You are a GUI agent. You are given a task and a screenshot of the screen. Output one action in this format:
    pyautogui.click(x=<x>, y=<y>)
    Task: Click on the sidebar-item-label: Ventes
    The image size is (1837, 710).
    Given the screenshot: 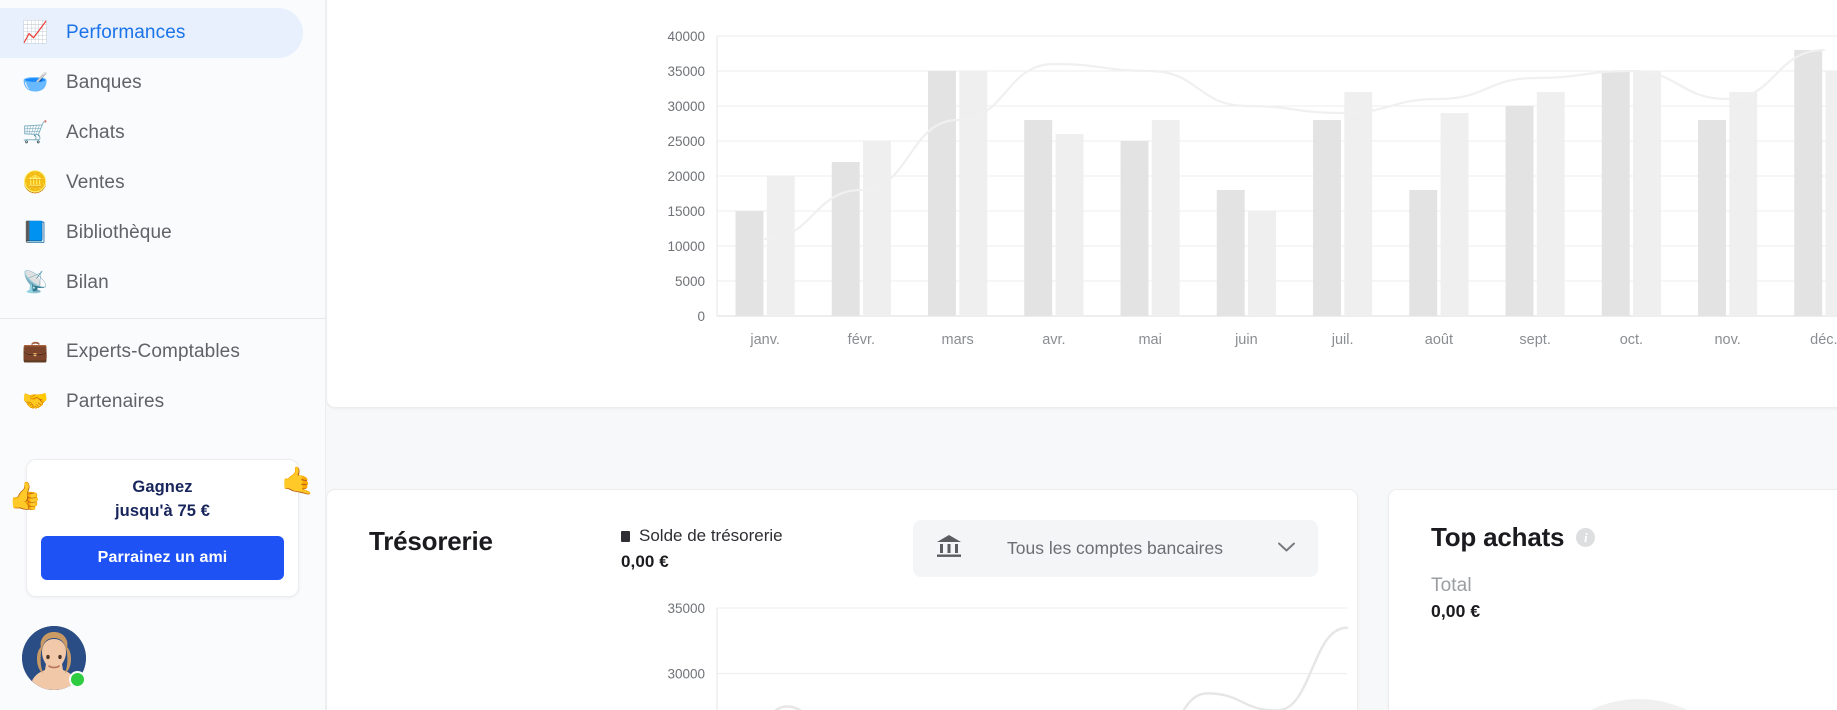 What is the action you would take?
    pyautogui.click(x=95, y=182)
    